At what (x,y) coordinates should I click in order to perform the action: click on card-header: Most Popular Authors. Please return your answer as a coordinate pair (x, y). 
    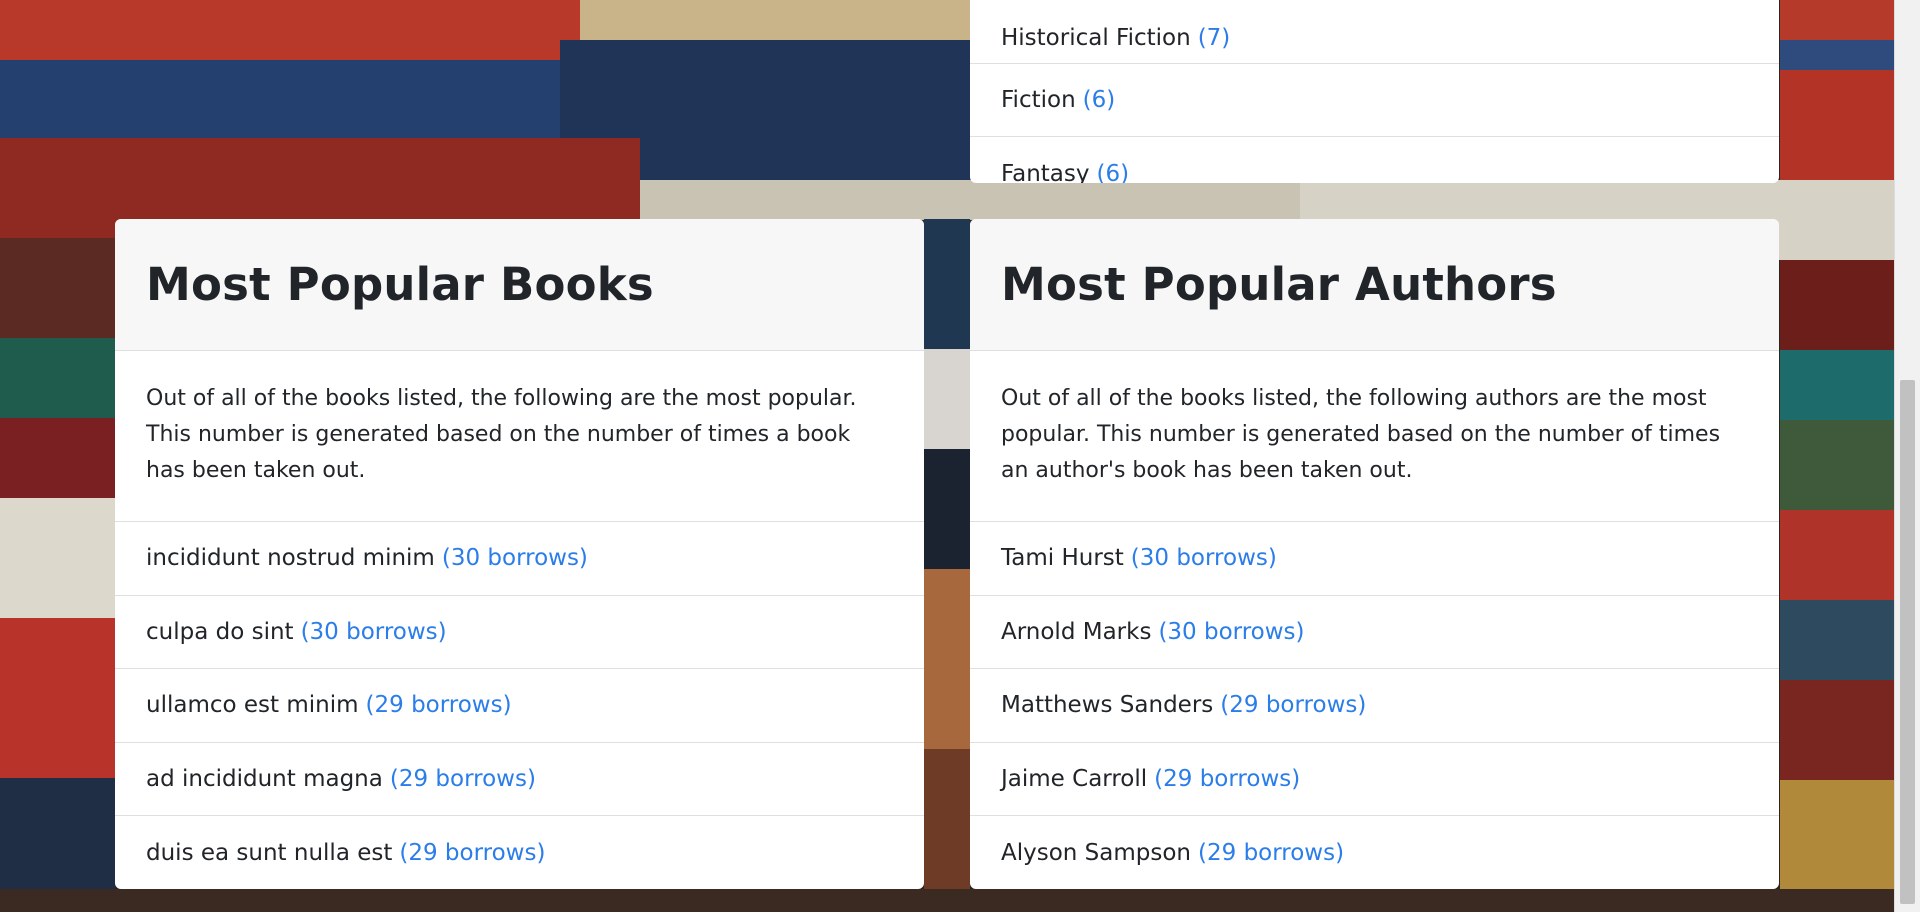
    Looking at the image, I should click on (1374, 285).